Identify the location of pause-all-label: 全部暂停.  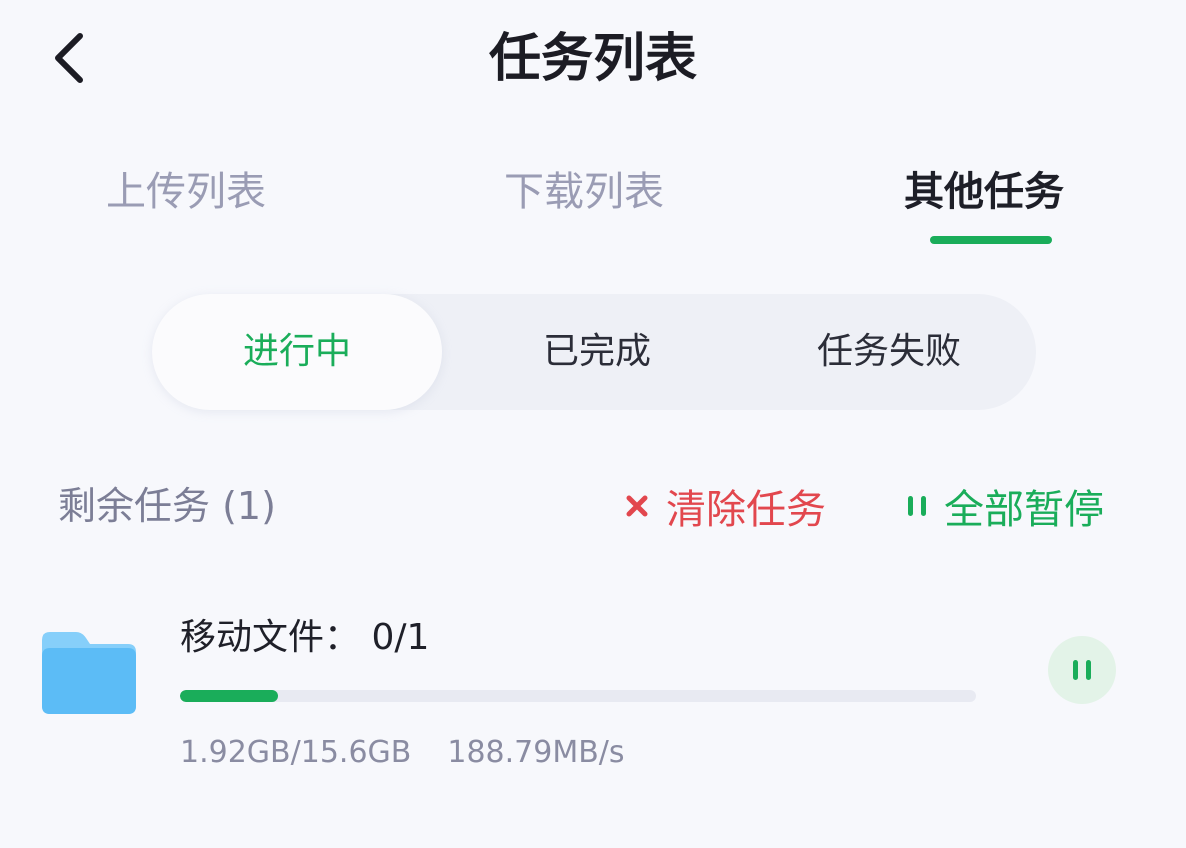
(1024, 510).